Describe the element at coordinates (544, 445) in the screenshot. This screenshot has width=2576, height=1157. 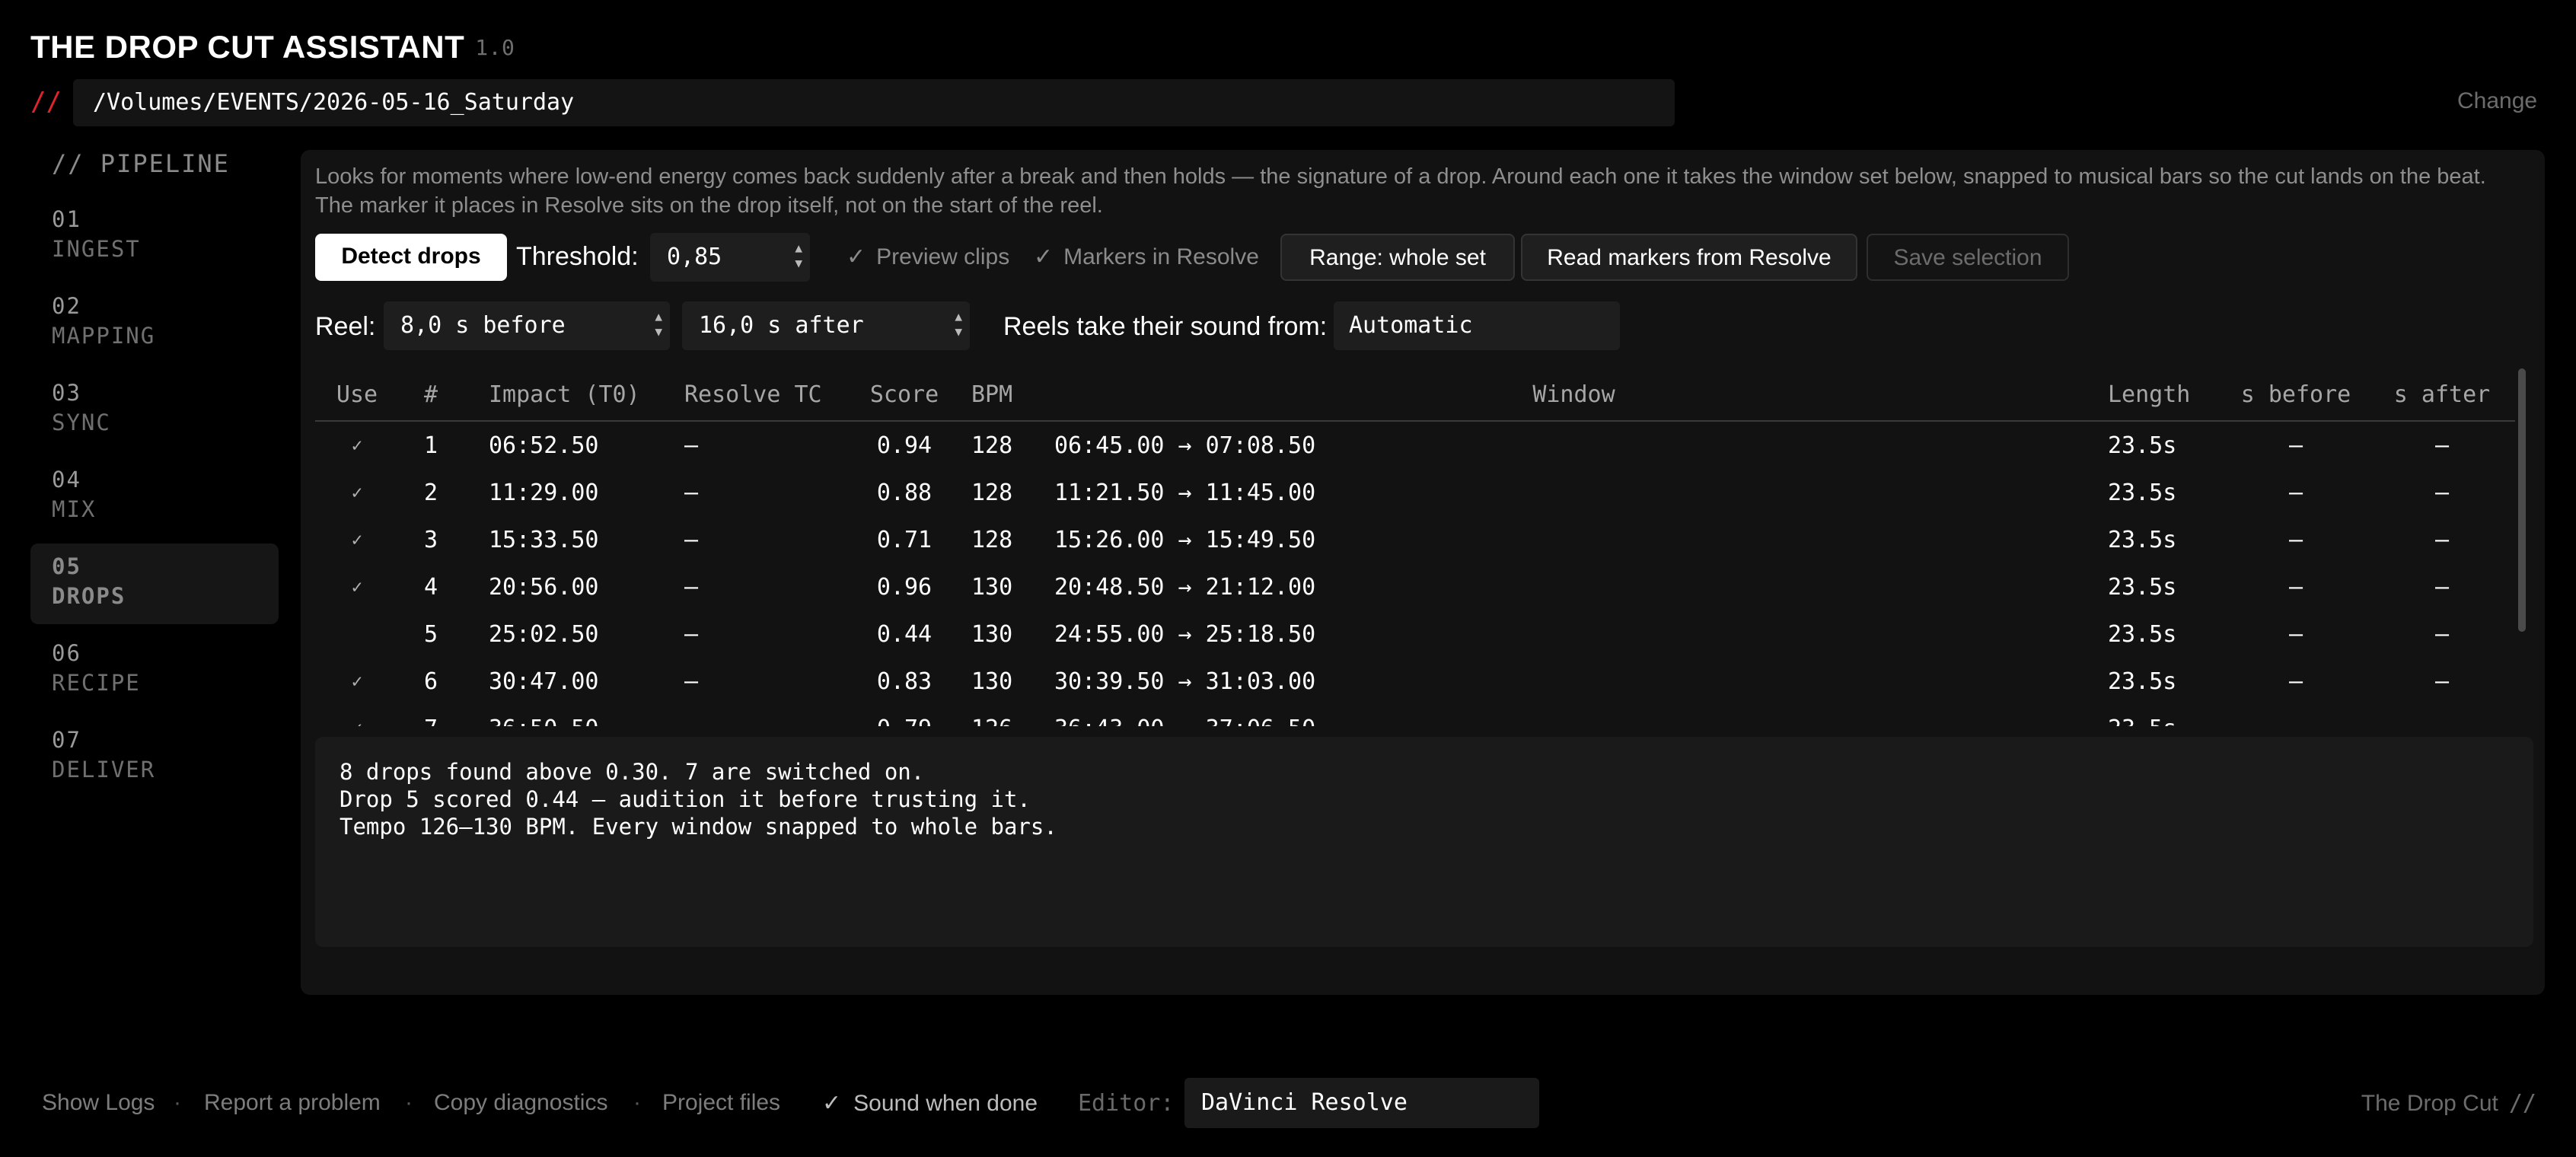
I see `cell-impact: 06:52.50` at that location.